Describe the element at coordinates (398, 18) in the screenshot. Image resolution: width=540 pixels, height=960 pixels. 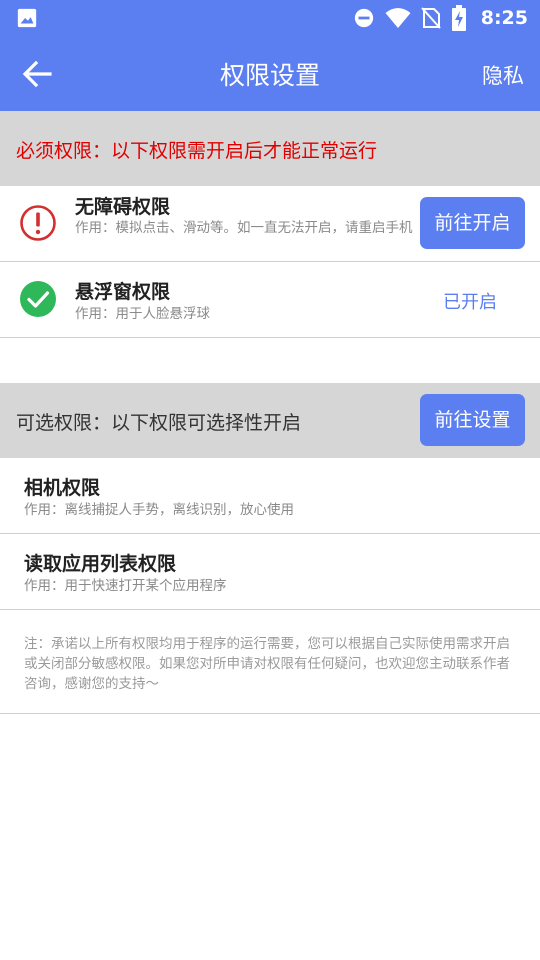
I see `wifi-icon` at that location.